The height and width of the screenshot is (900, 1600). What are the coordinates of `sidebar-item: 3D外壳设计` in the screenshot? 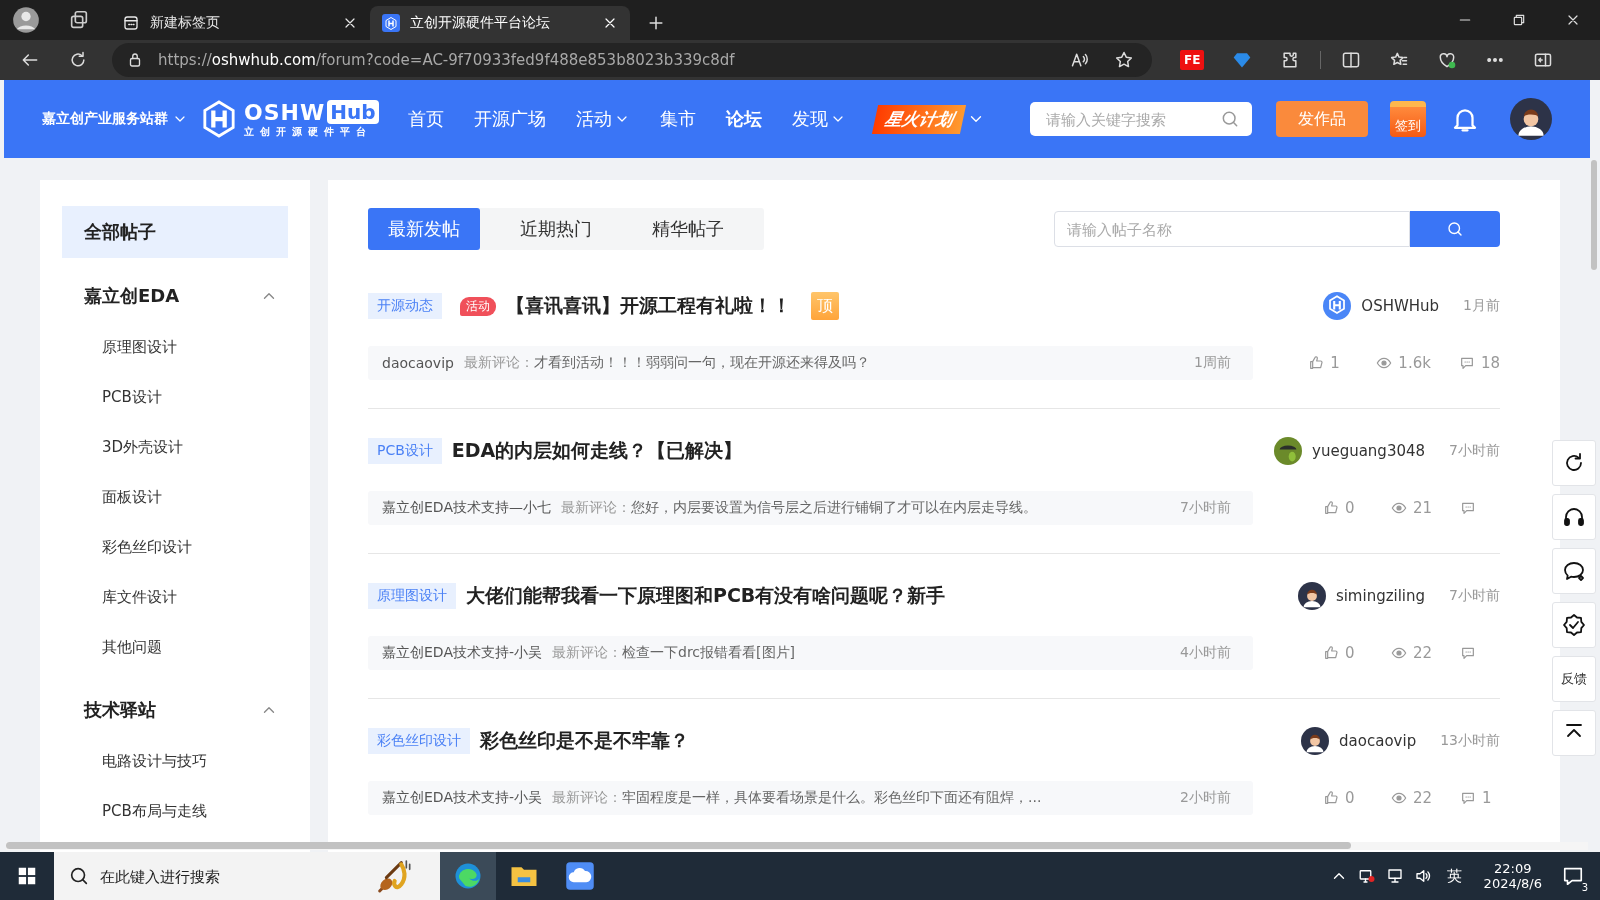 It's located at (175, 447).